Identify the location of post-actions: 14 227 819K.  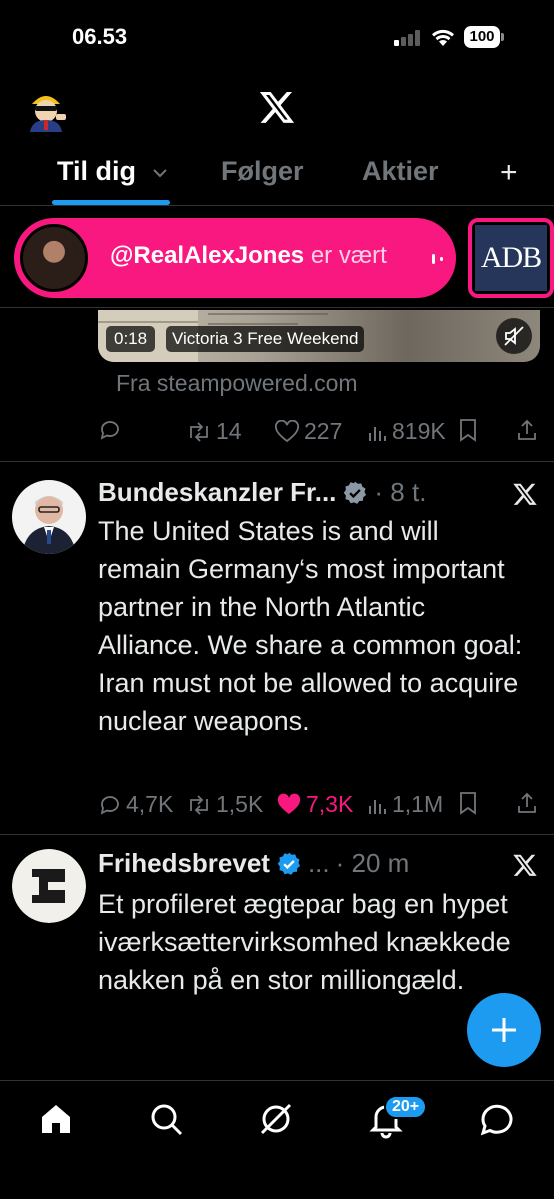
(277, 438).